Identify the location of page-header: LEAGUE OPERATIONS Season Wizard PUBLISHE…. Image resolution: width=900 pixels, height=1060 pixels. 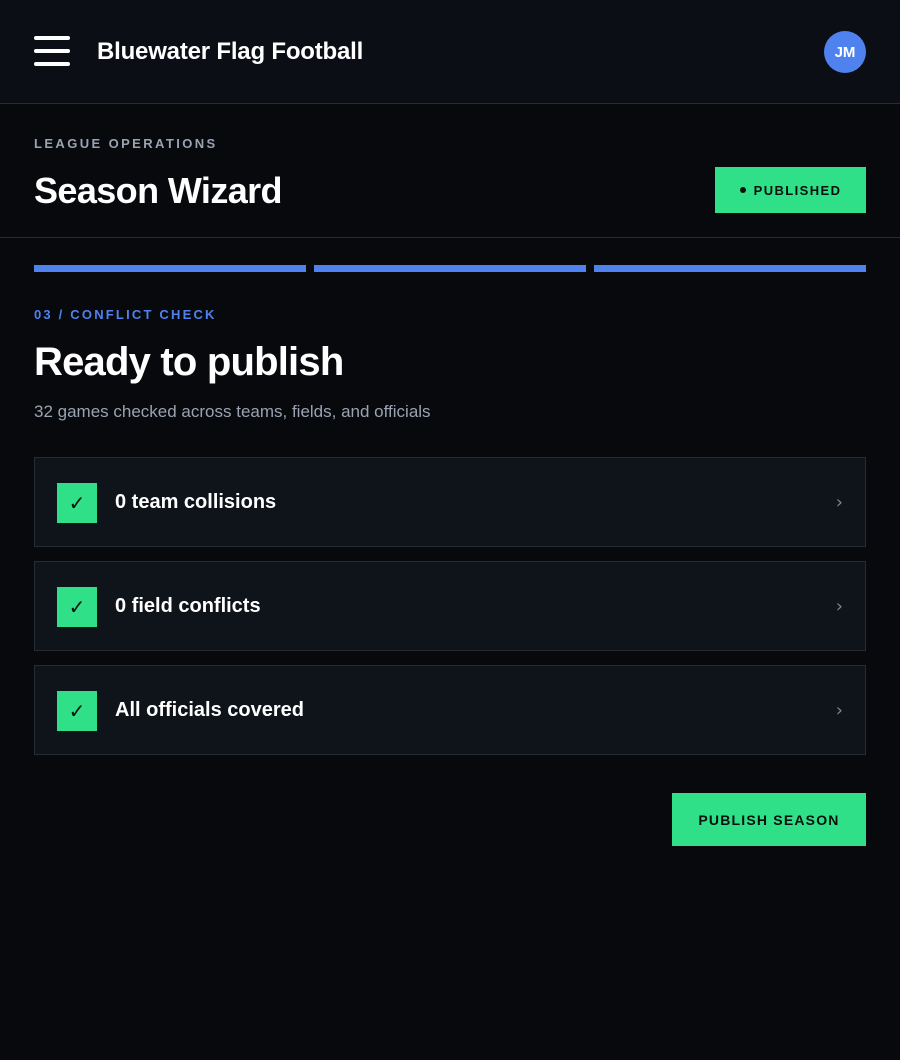
(450, 171).